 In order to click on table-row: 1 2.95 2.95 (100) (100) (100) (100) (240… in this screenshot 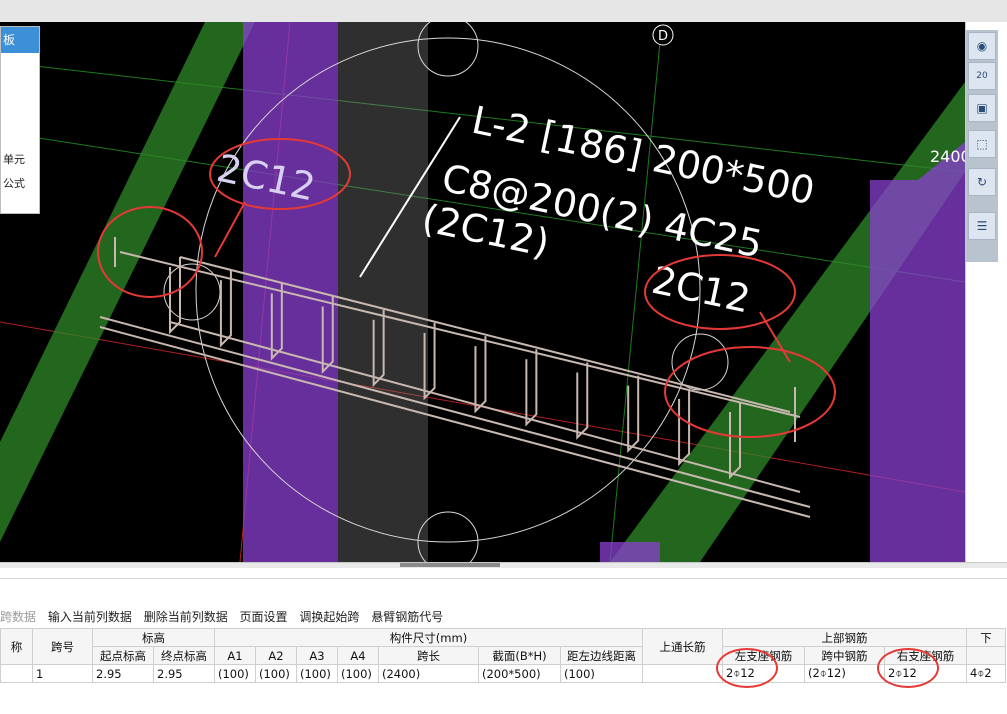, I will do `click(503, 673)`.